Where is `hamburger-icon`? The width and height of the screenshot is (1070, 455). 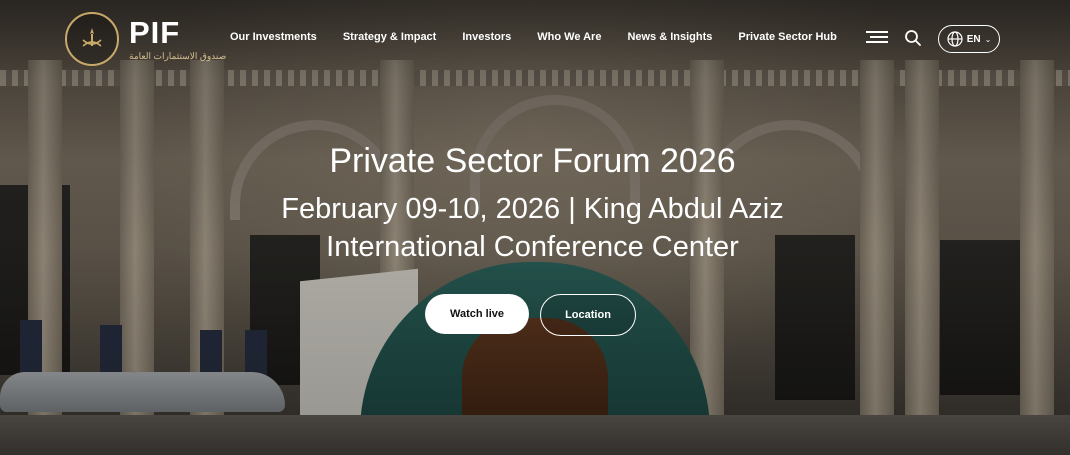 hamburger-icon is located at coordinates (877, 38).